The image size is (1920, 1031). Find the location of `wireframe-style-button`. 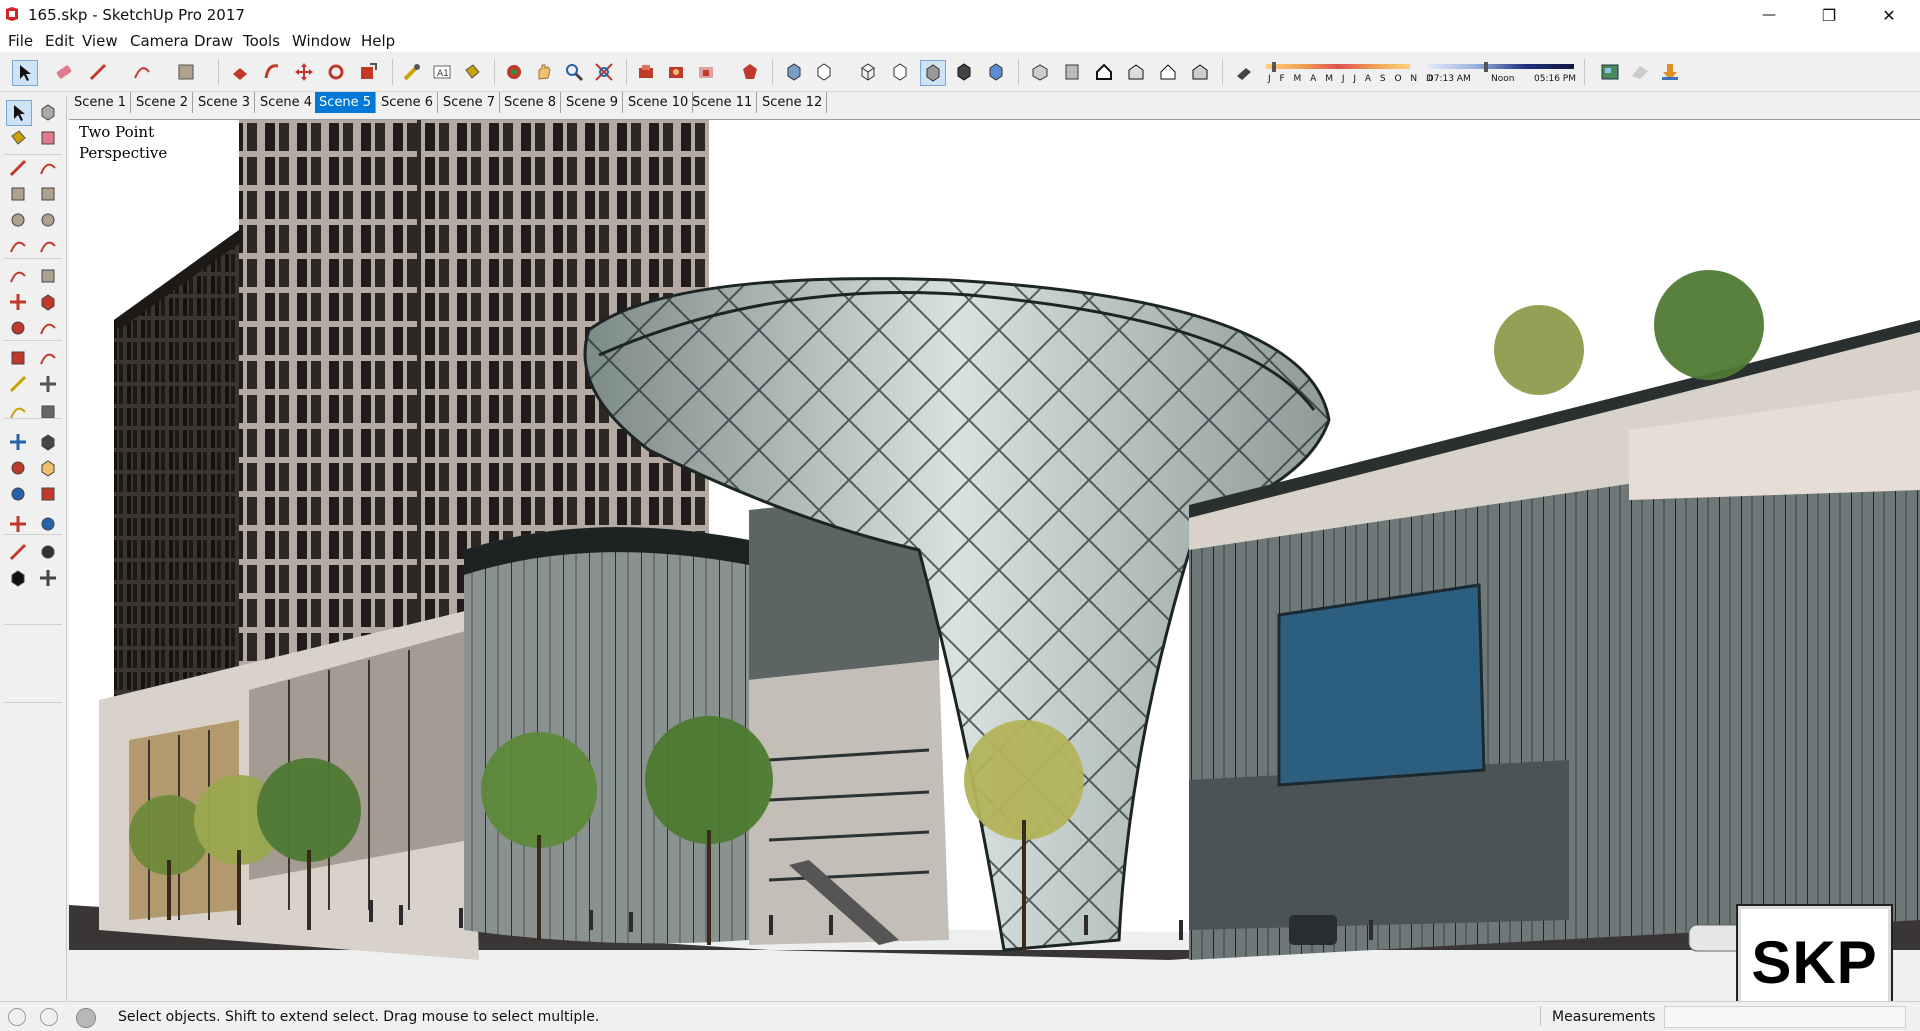

wireframe-style-button is located at coordinates (868, 72).